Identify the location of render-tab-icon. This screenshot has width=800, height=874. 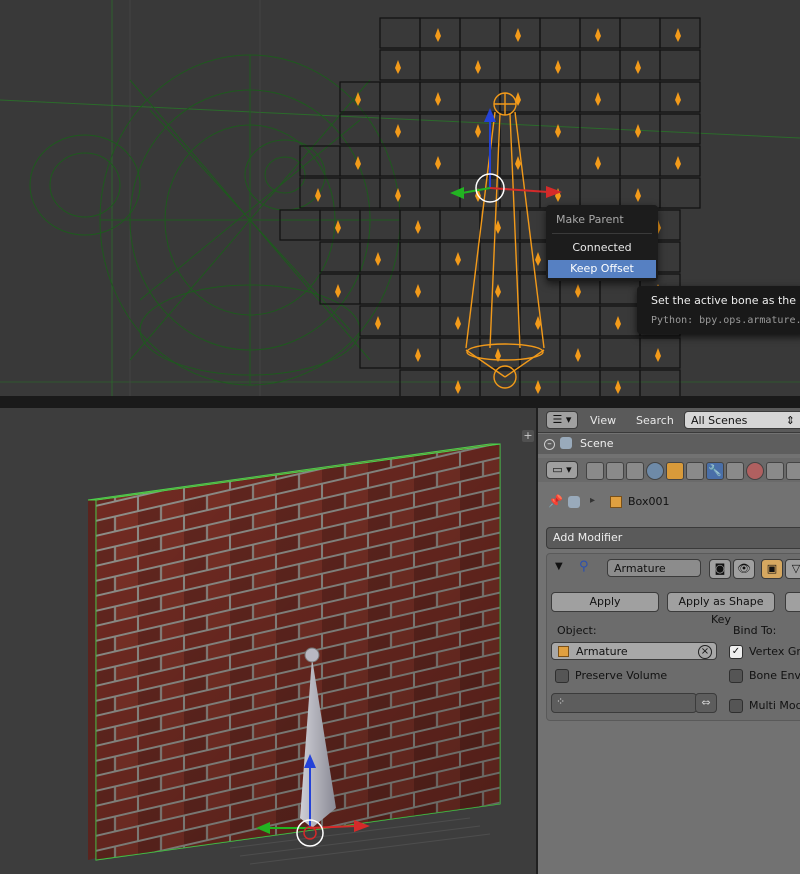
(595, 471).